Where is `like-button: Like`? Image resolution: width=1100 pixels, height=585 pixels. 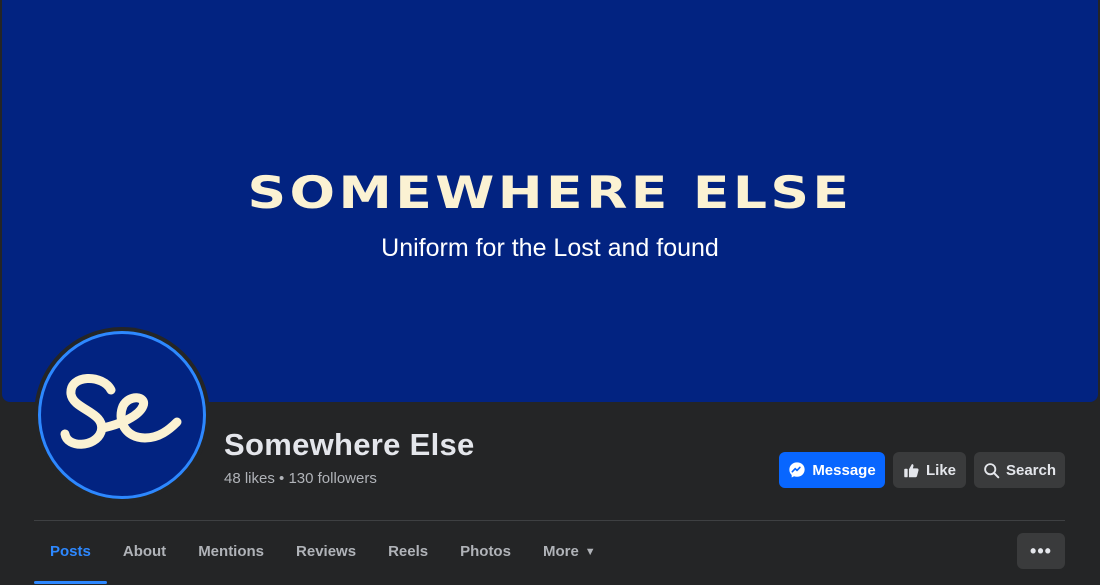 like-button: Like is located at coordinates (929, 470).